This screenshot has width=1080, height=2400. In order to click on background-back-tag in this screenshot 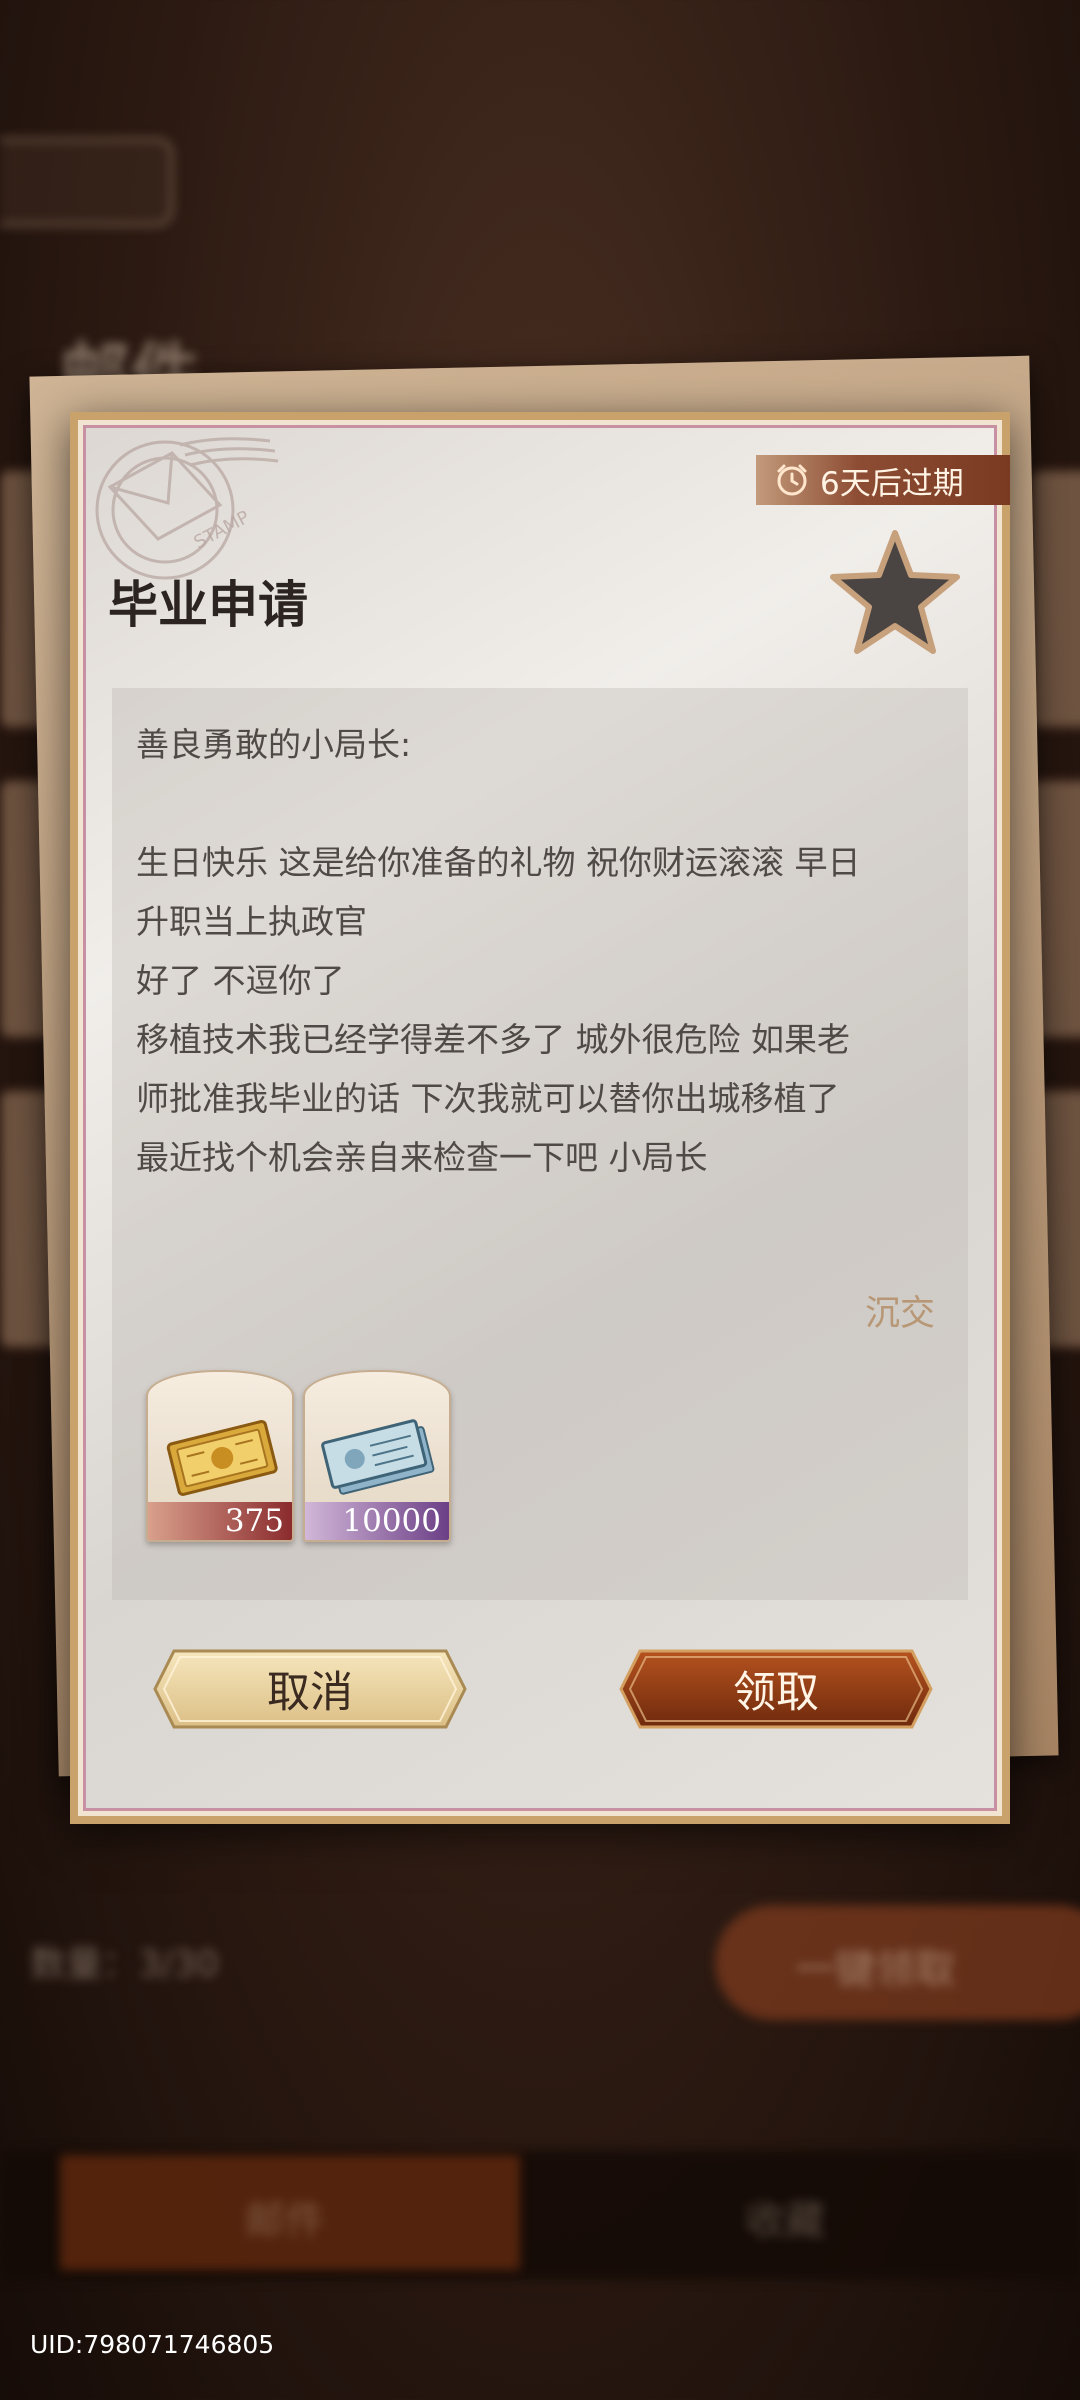, I will do `click(86, 182)`.